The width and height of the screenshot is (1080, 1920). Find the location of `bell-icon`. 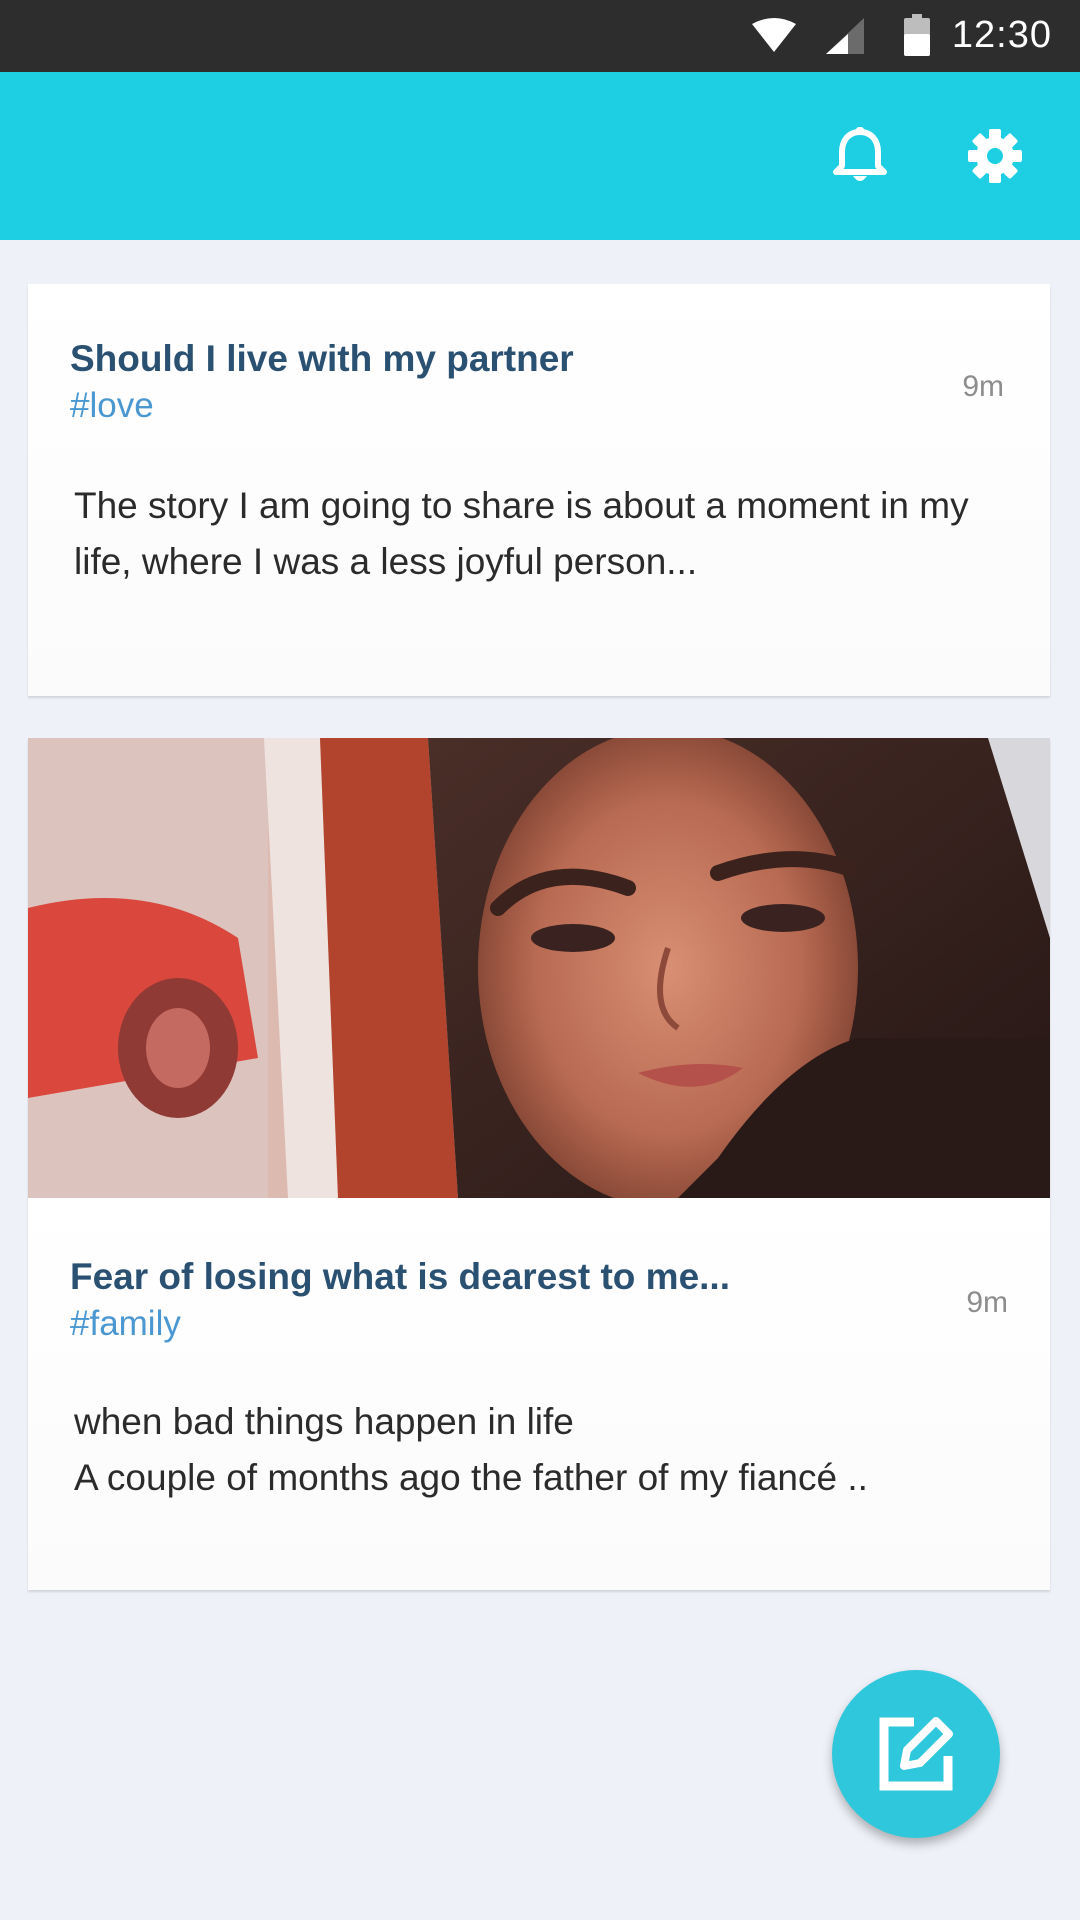

bell-icon is located at coordinates (860, 154).